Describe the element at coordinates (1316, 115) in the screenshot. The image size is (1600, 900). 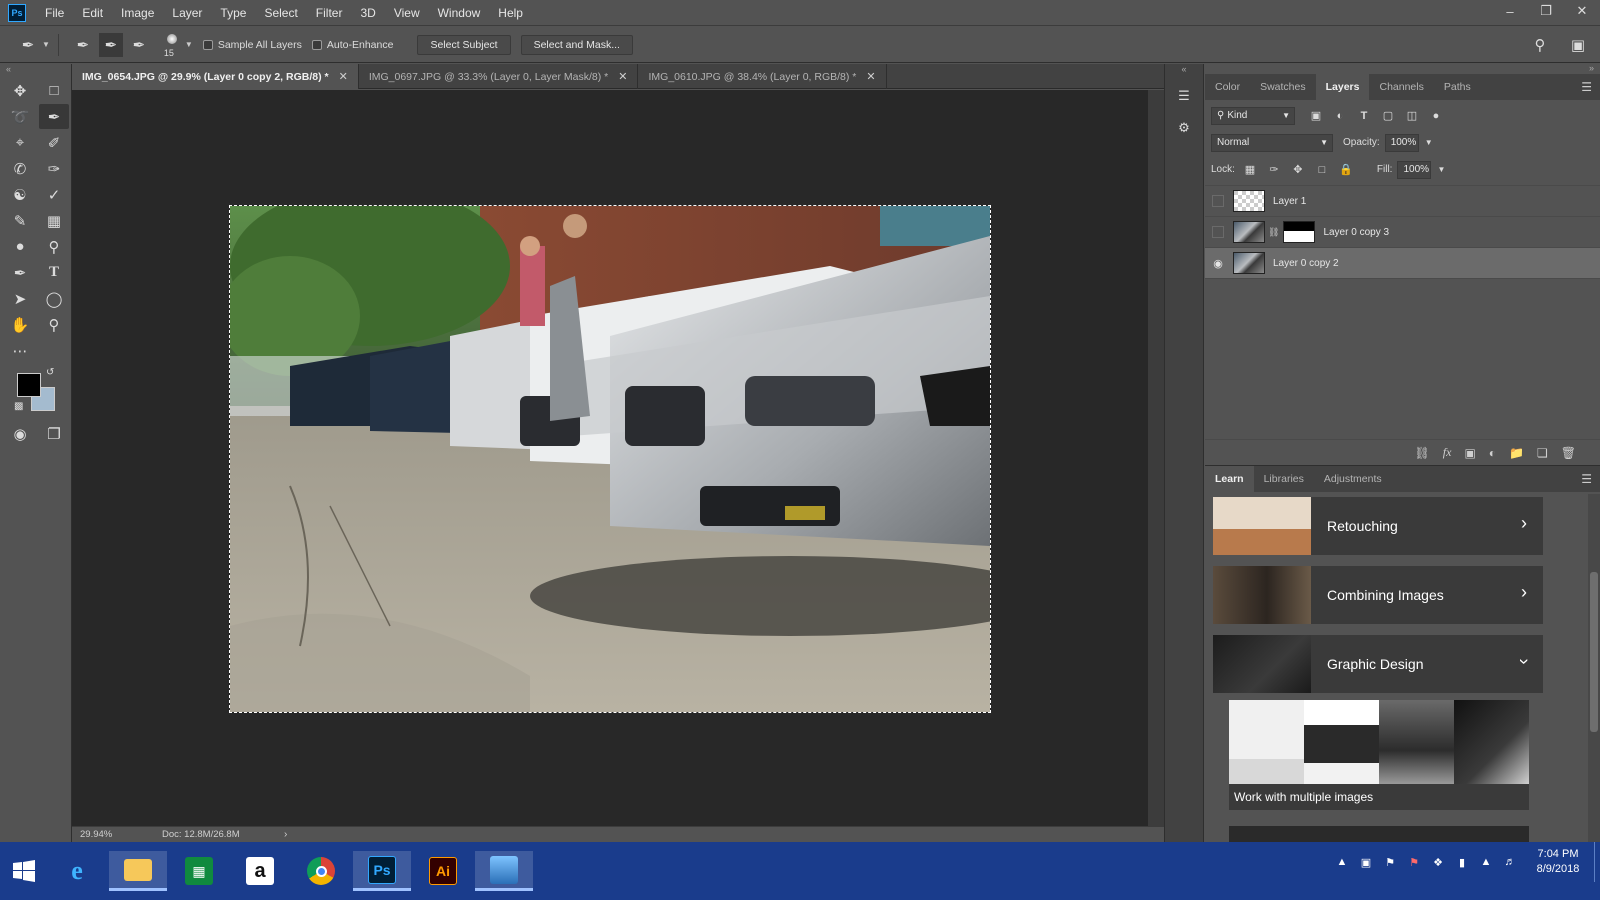
I see `pixel-layer-filter-icon: ▣` at that location.